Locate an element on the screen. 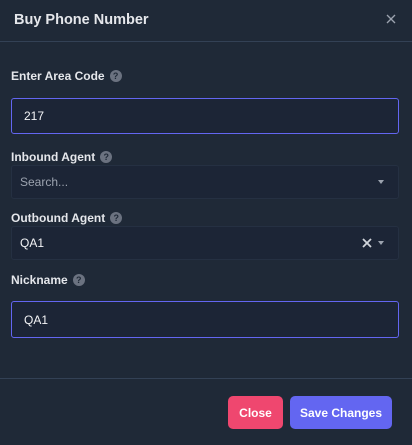 The image size is (412, 445). inbound-agent-label-text: Inbound Agent is located at coordinates (53, 157).